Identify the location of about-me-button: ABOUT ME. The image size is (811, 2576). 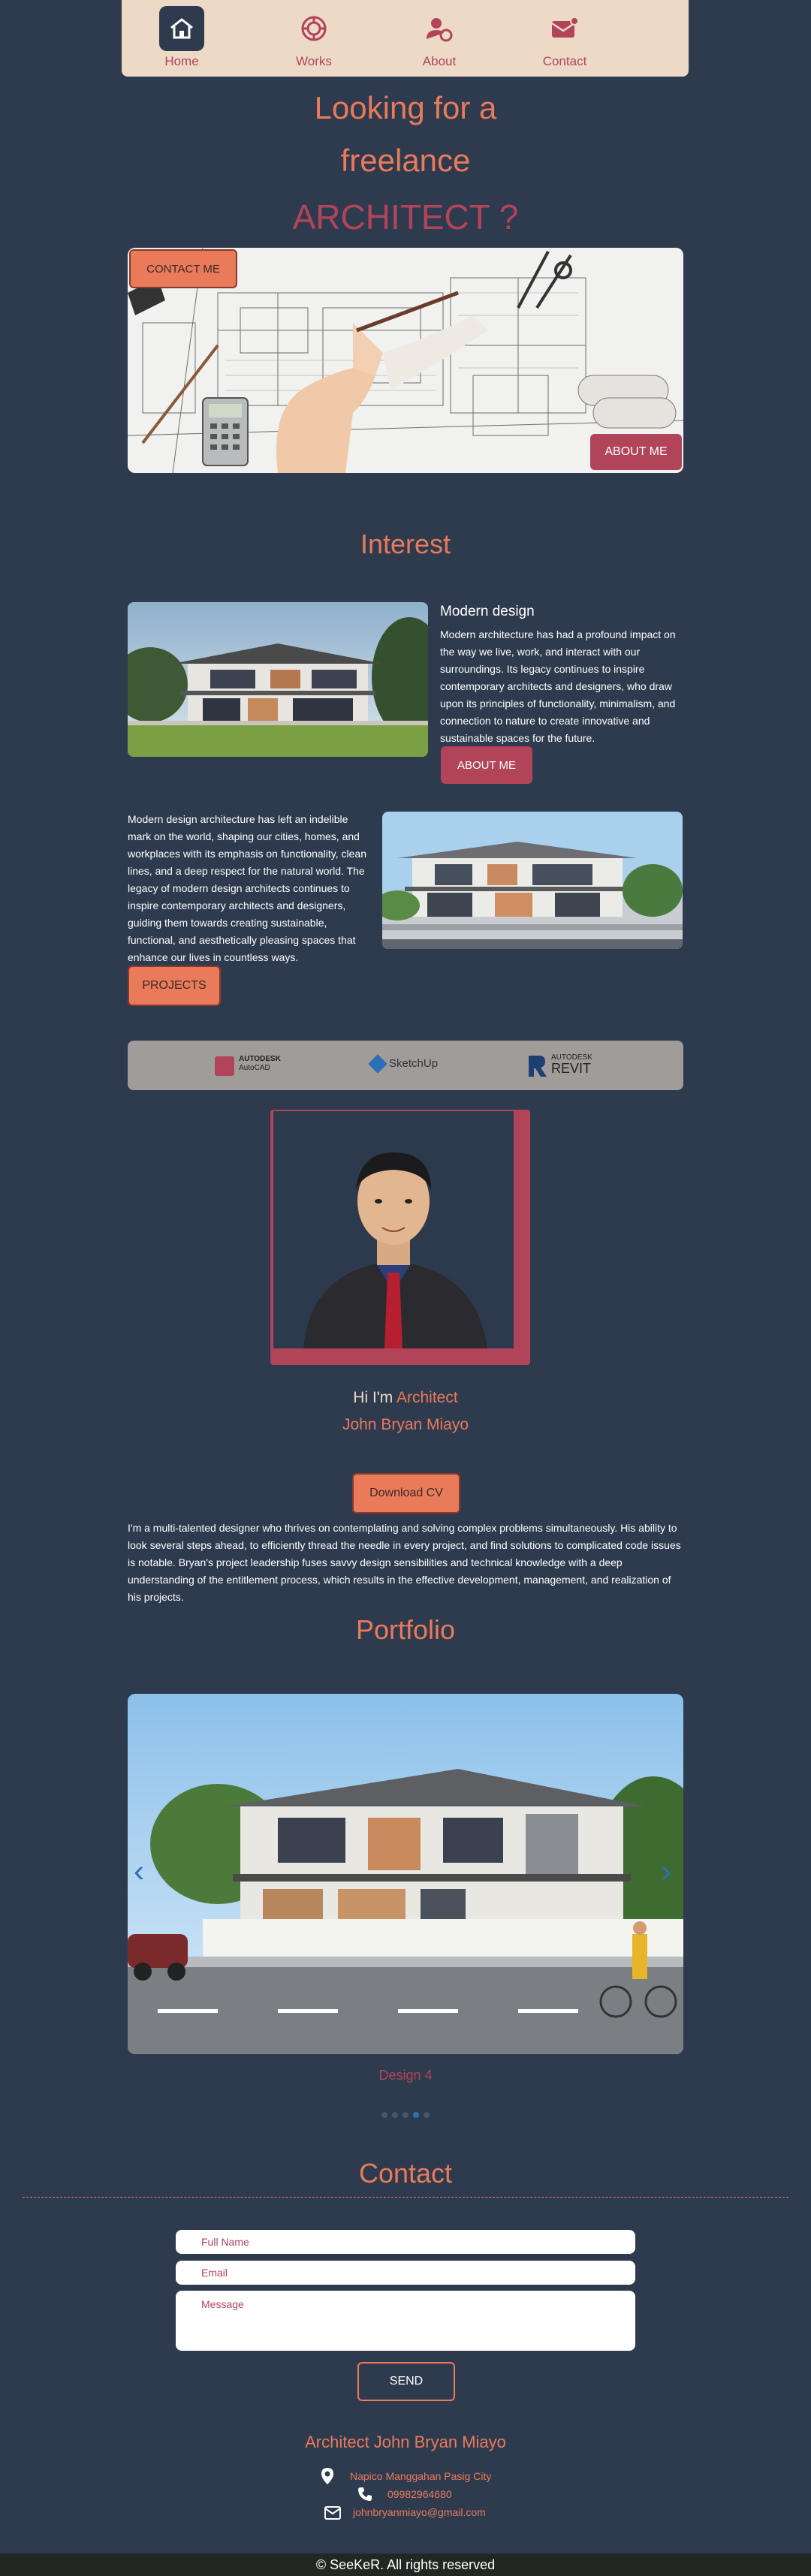
(636, 452).